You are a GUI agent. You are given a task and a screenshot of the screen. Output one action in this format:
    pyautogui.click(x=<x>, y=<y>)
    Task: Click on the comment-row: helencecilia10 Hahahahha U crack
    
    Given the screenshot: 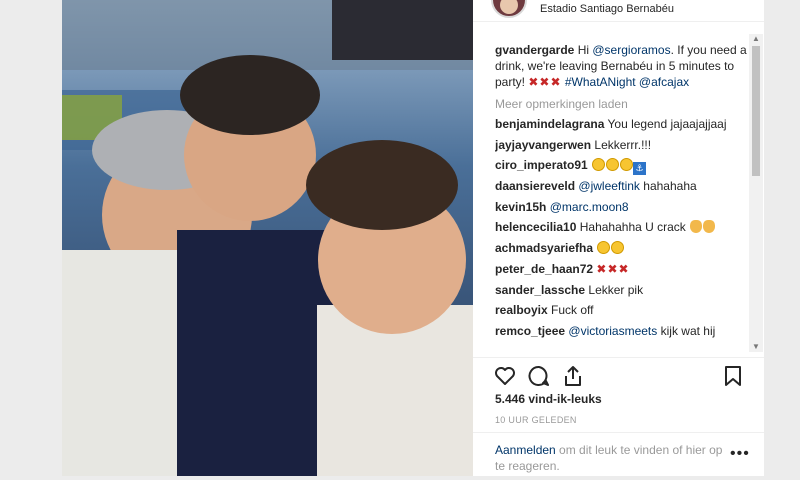 What is the action you would take?
    pyautogui.click(x=624, y=229)
    